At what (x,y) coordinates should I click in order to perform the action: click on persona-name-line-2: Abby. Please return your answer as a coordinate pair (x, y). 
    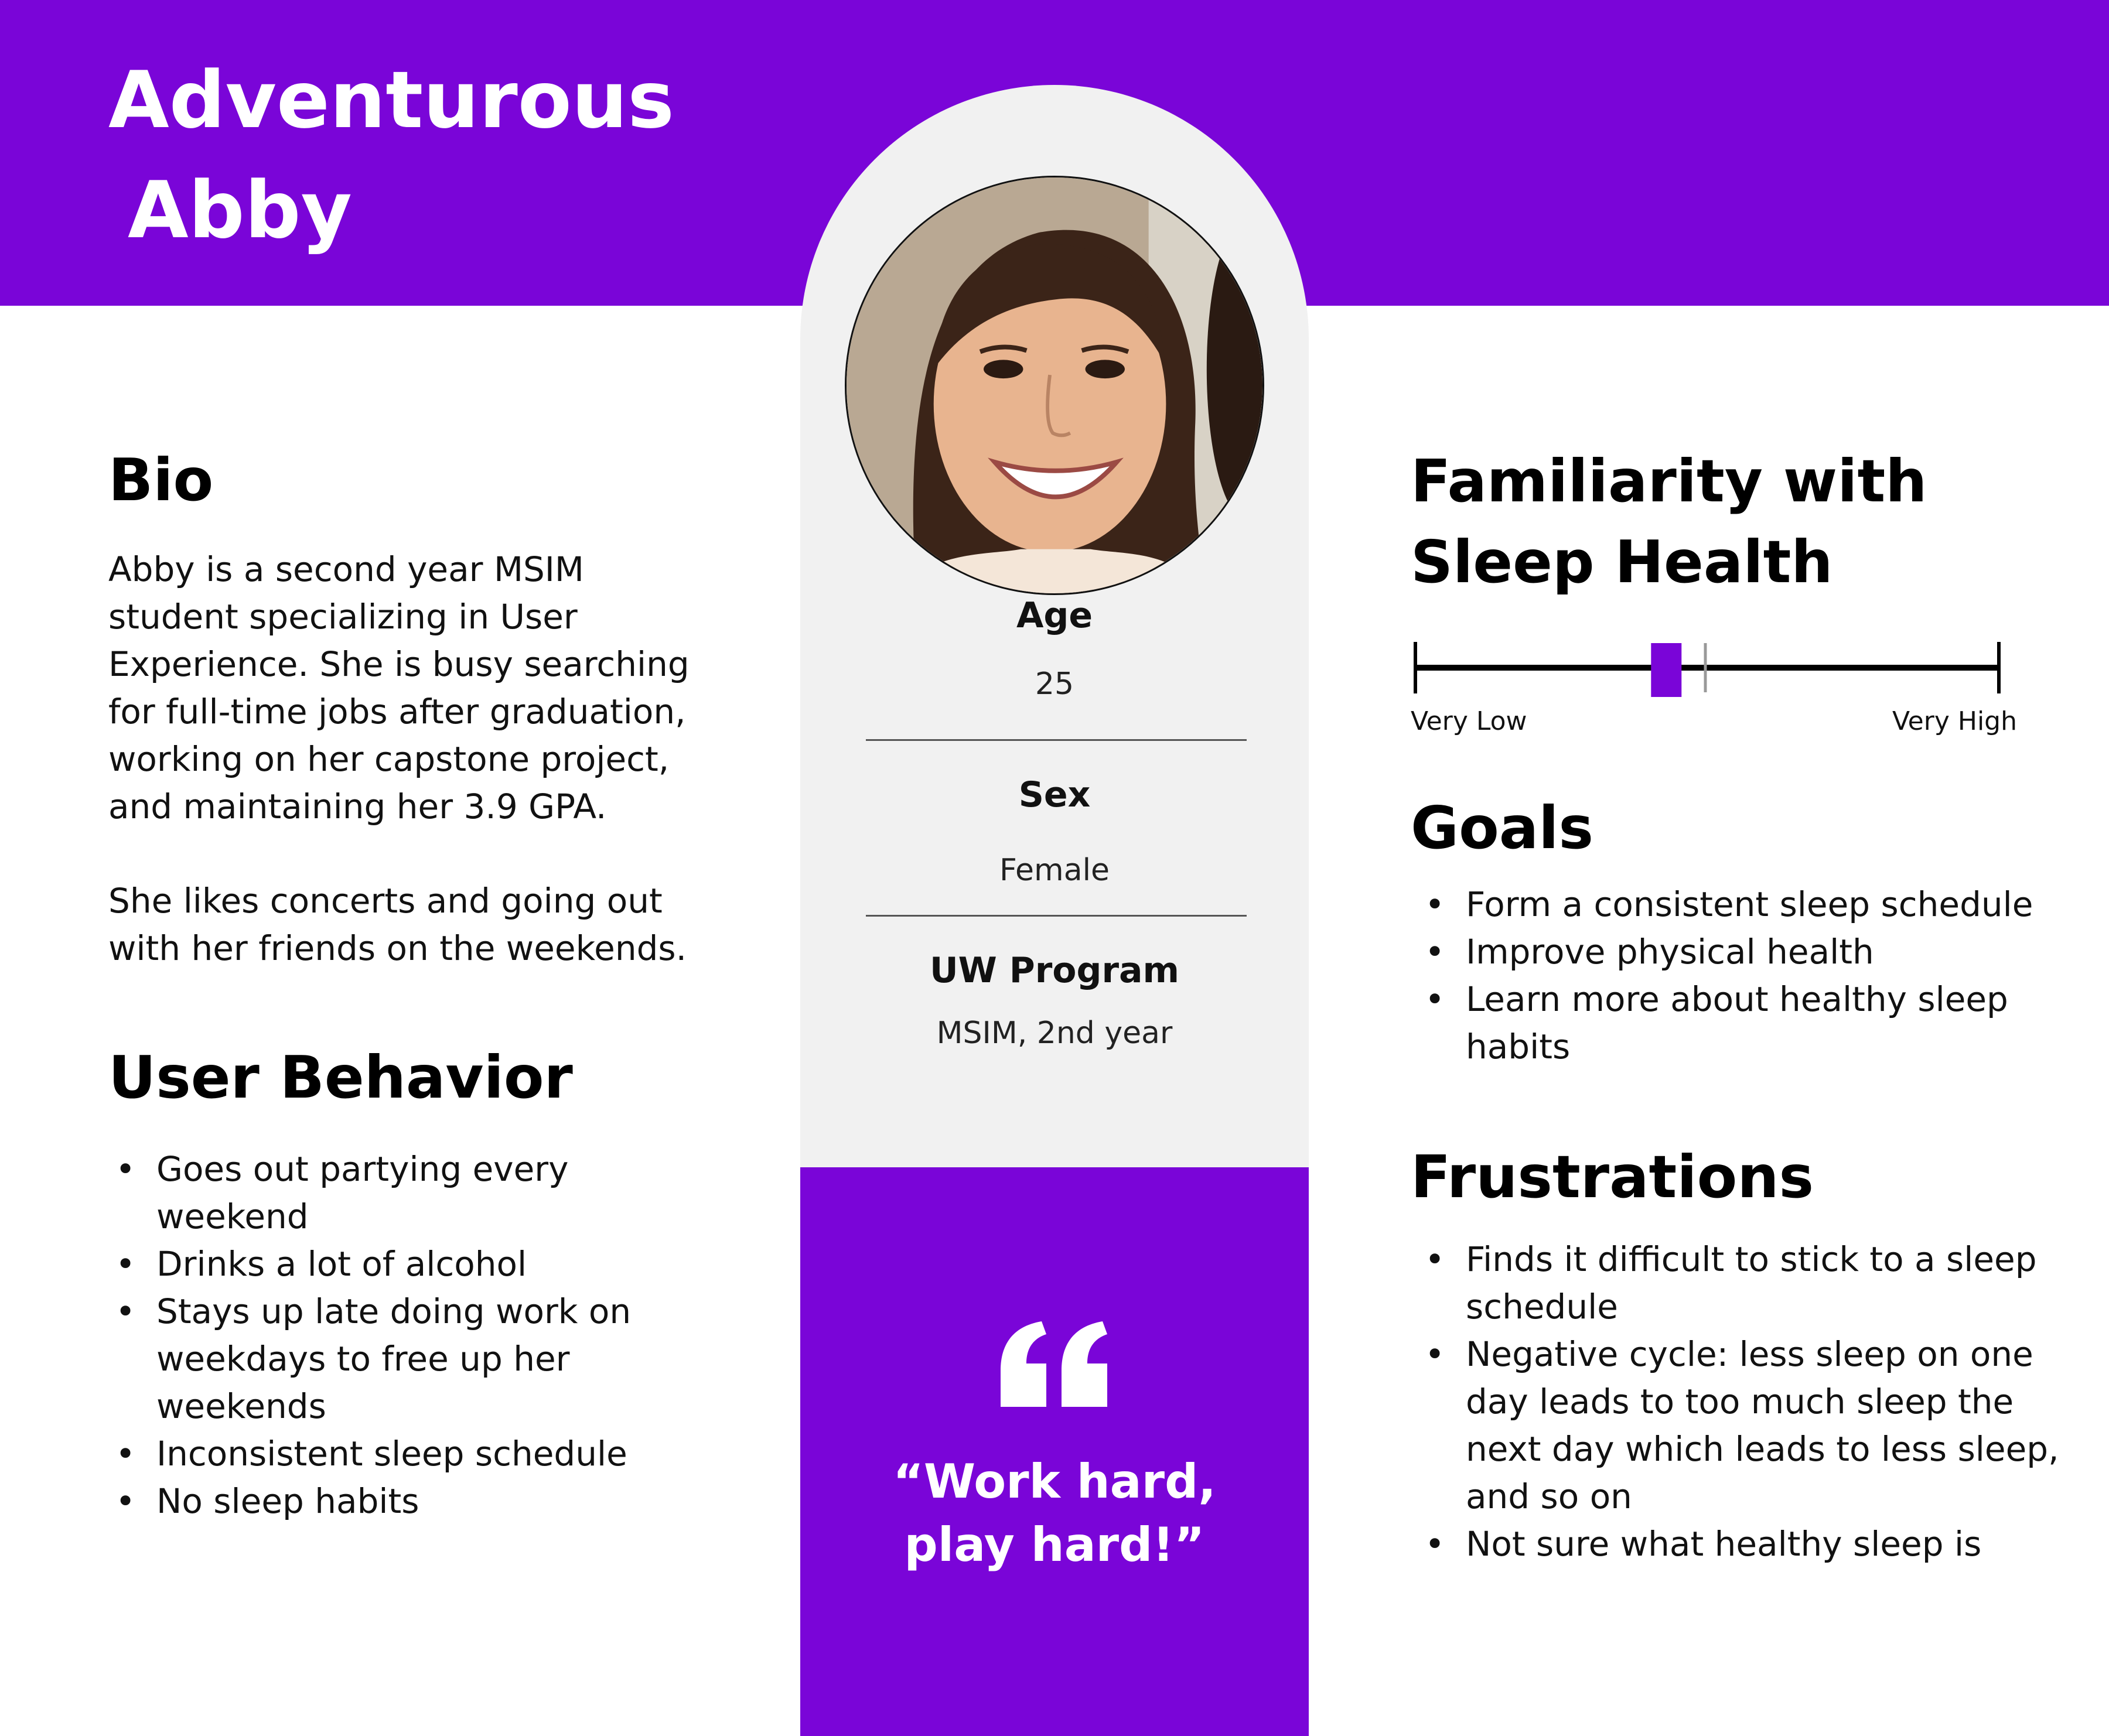
    Looking at the image, I should click on (240, 210).